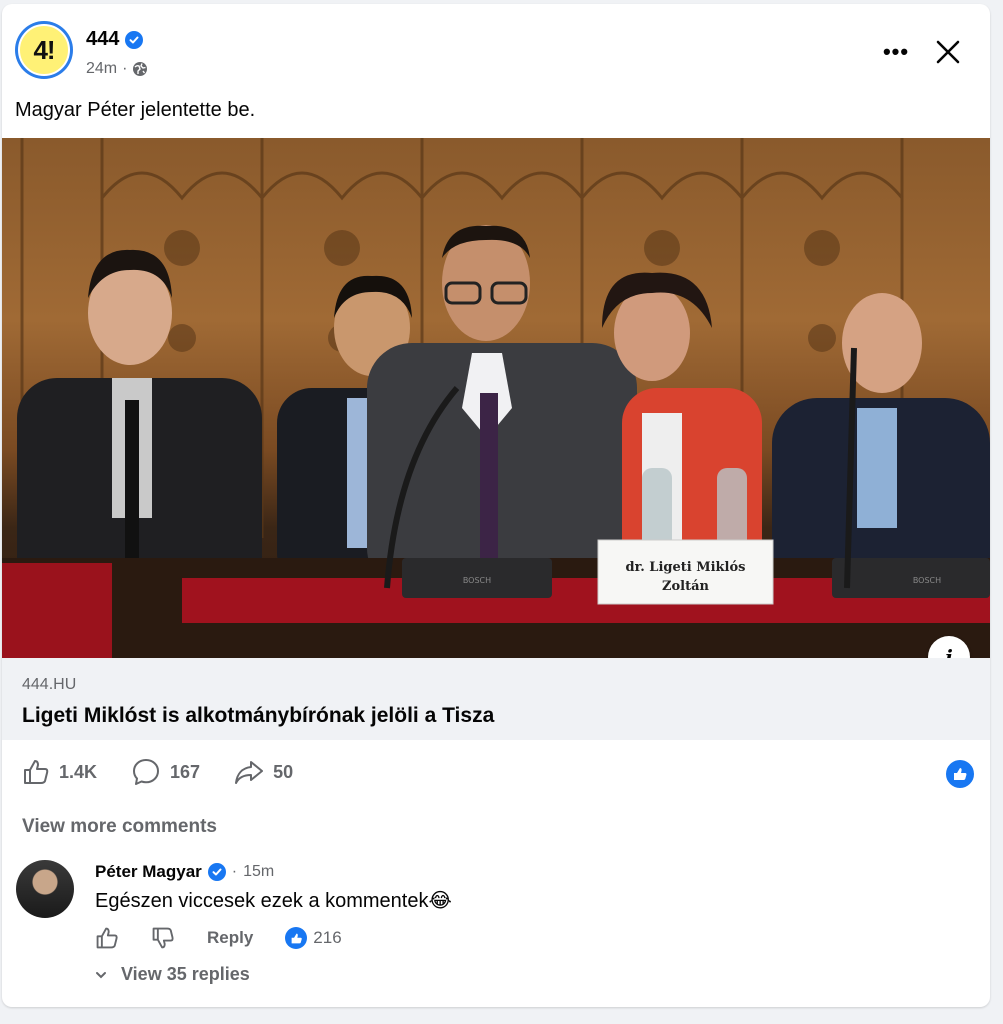 The width and height of the screenshot is (1003, 1024). What do you see at coordinates (103, 39) in the screenshot?
I see `page-name-label: 444` at bounding box center [103, 39].